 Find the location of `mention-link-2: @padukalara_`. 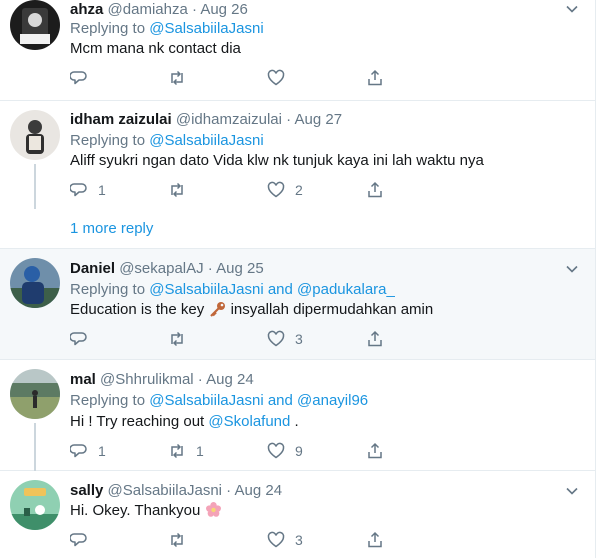

mention-link-2: @padukalara_ is located at coordinates (346, 289).